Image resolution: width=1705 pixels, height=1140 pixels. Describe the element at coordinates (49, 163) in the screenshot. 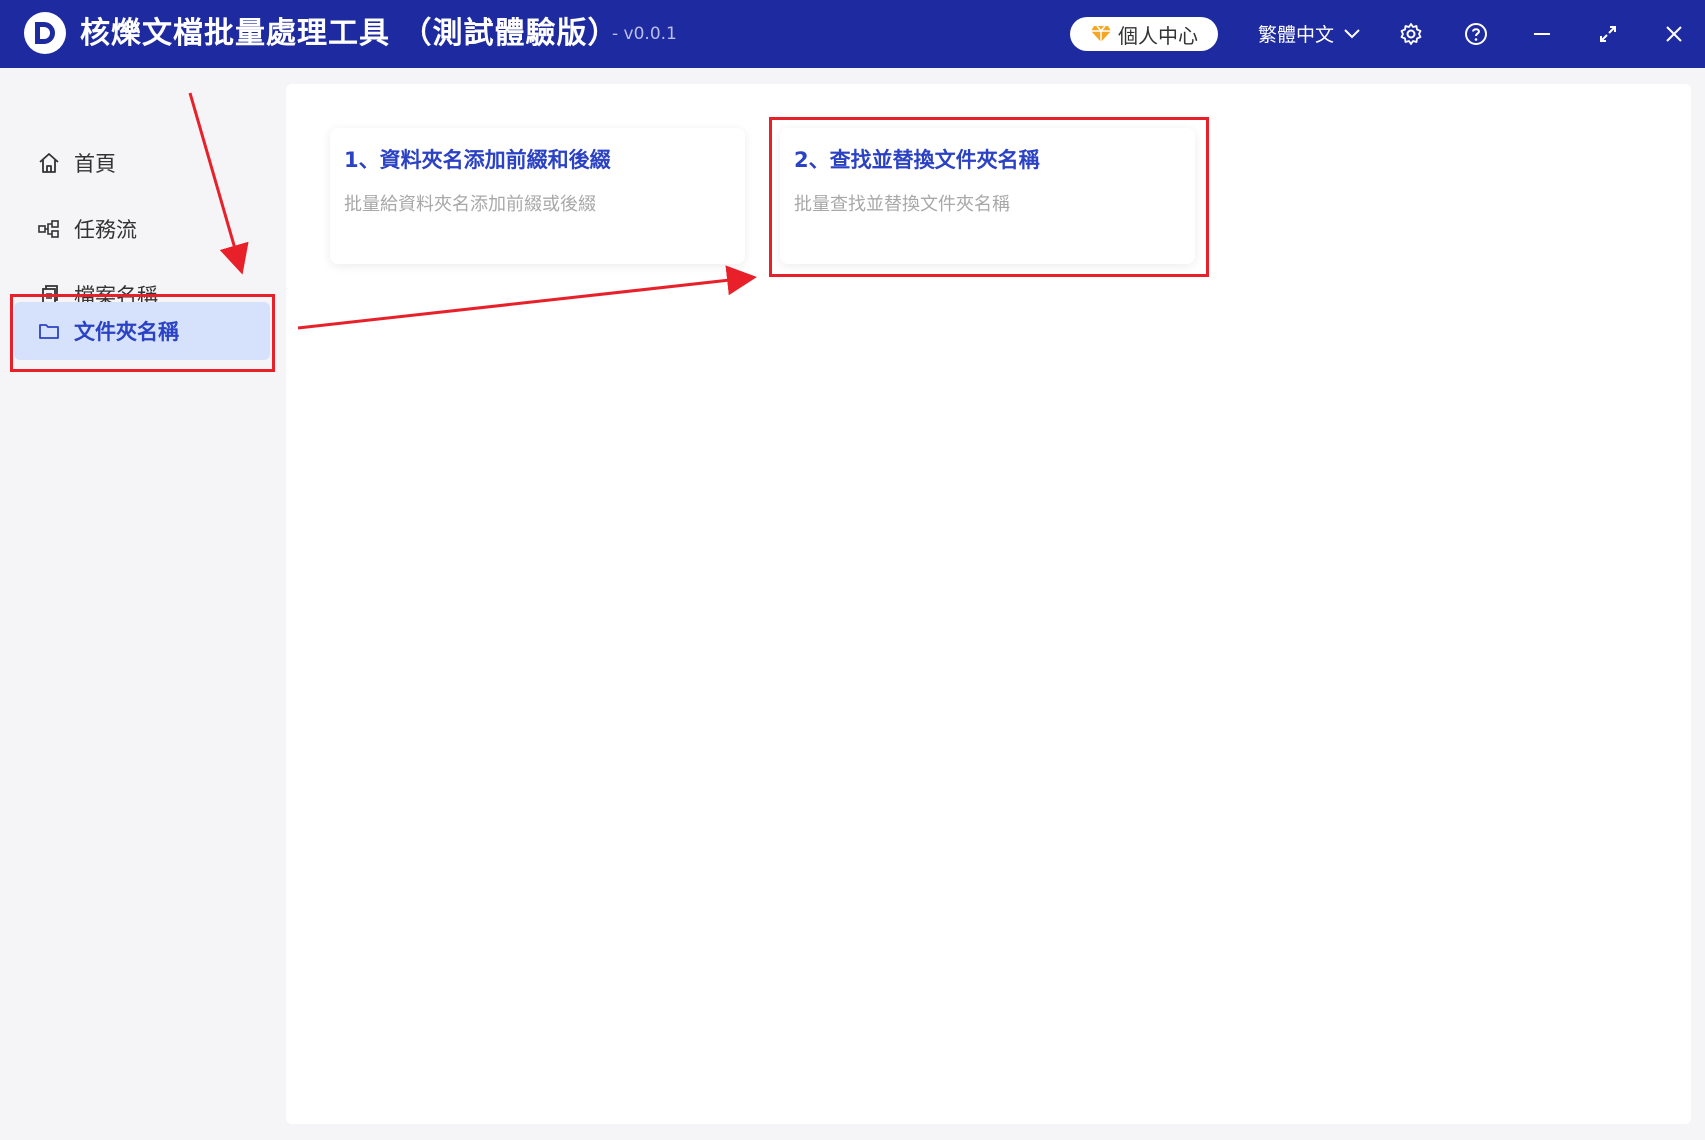

I see `home-icon` at that location.